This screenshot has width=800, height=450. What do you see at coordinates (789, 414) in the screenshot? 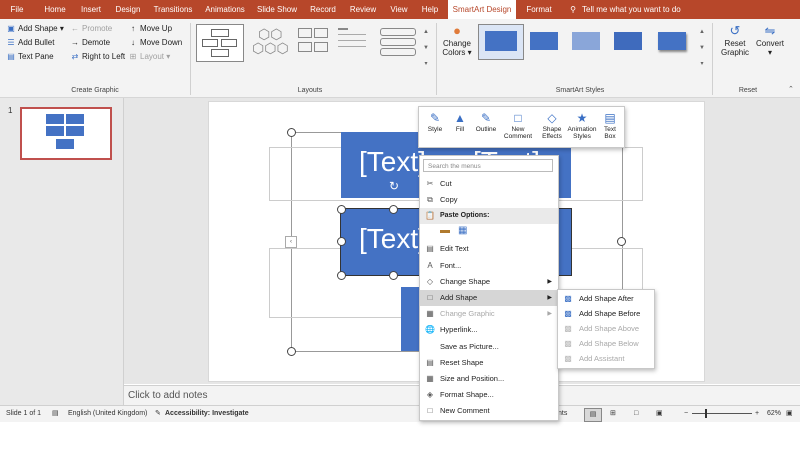
I see `fit-to-window-icon: ▣` at bounding box center [789, 414].